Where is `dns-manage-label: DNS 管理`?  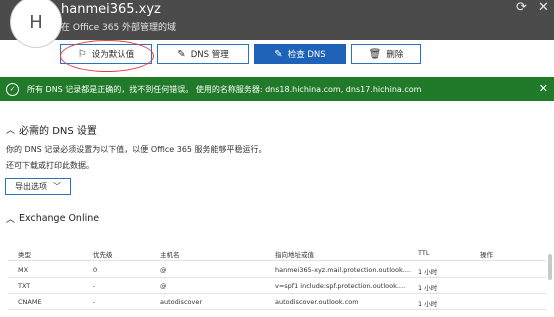
dns-manage-label: DNS 管理 is located at coordinates (209, 55).